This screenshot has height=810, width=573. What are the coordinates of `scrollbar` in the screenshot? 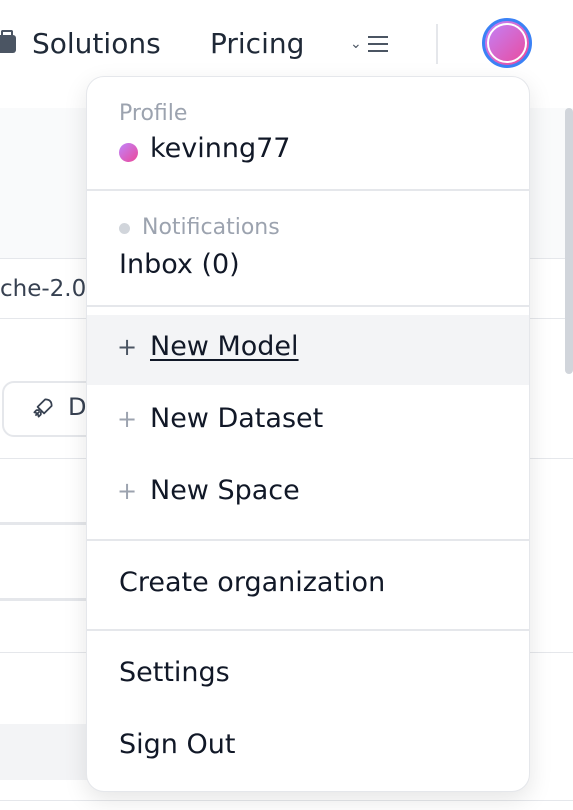 It's located at (569, 241).